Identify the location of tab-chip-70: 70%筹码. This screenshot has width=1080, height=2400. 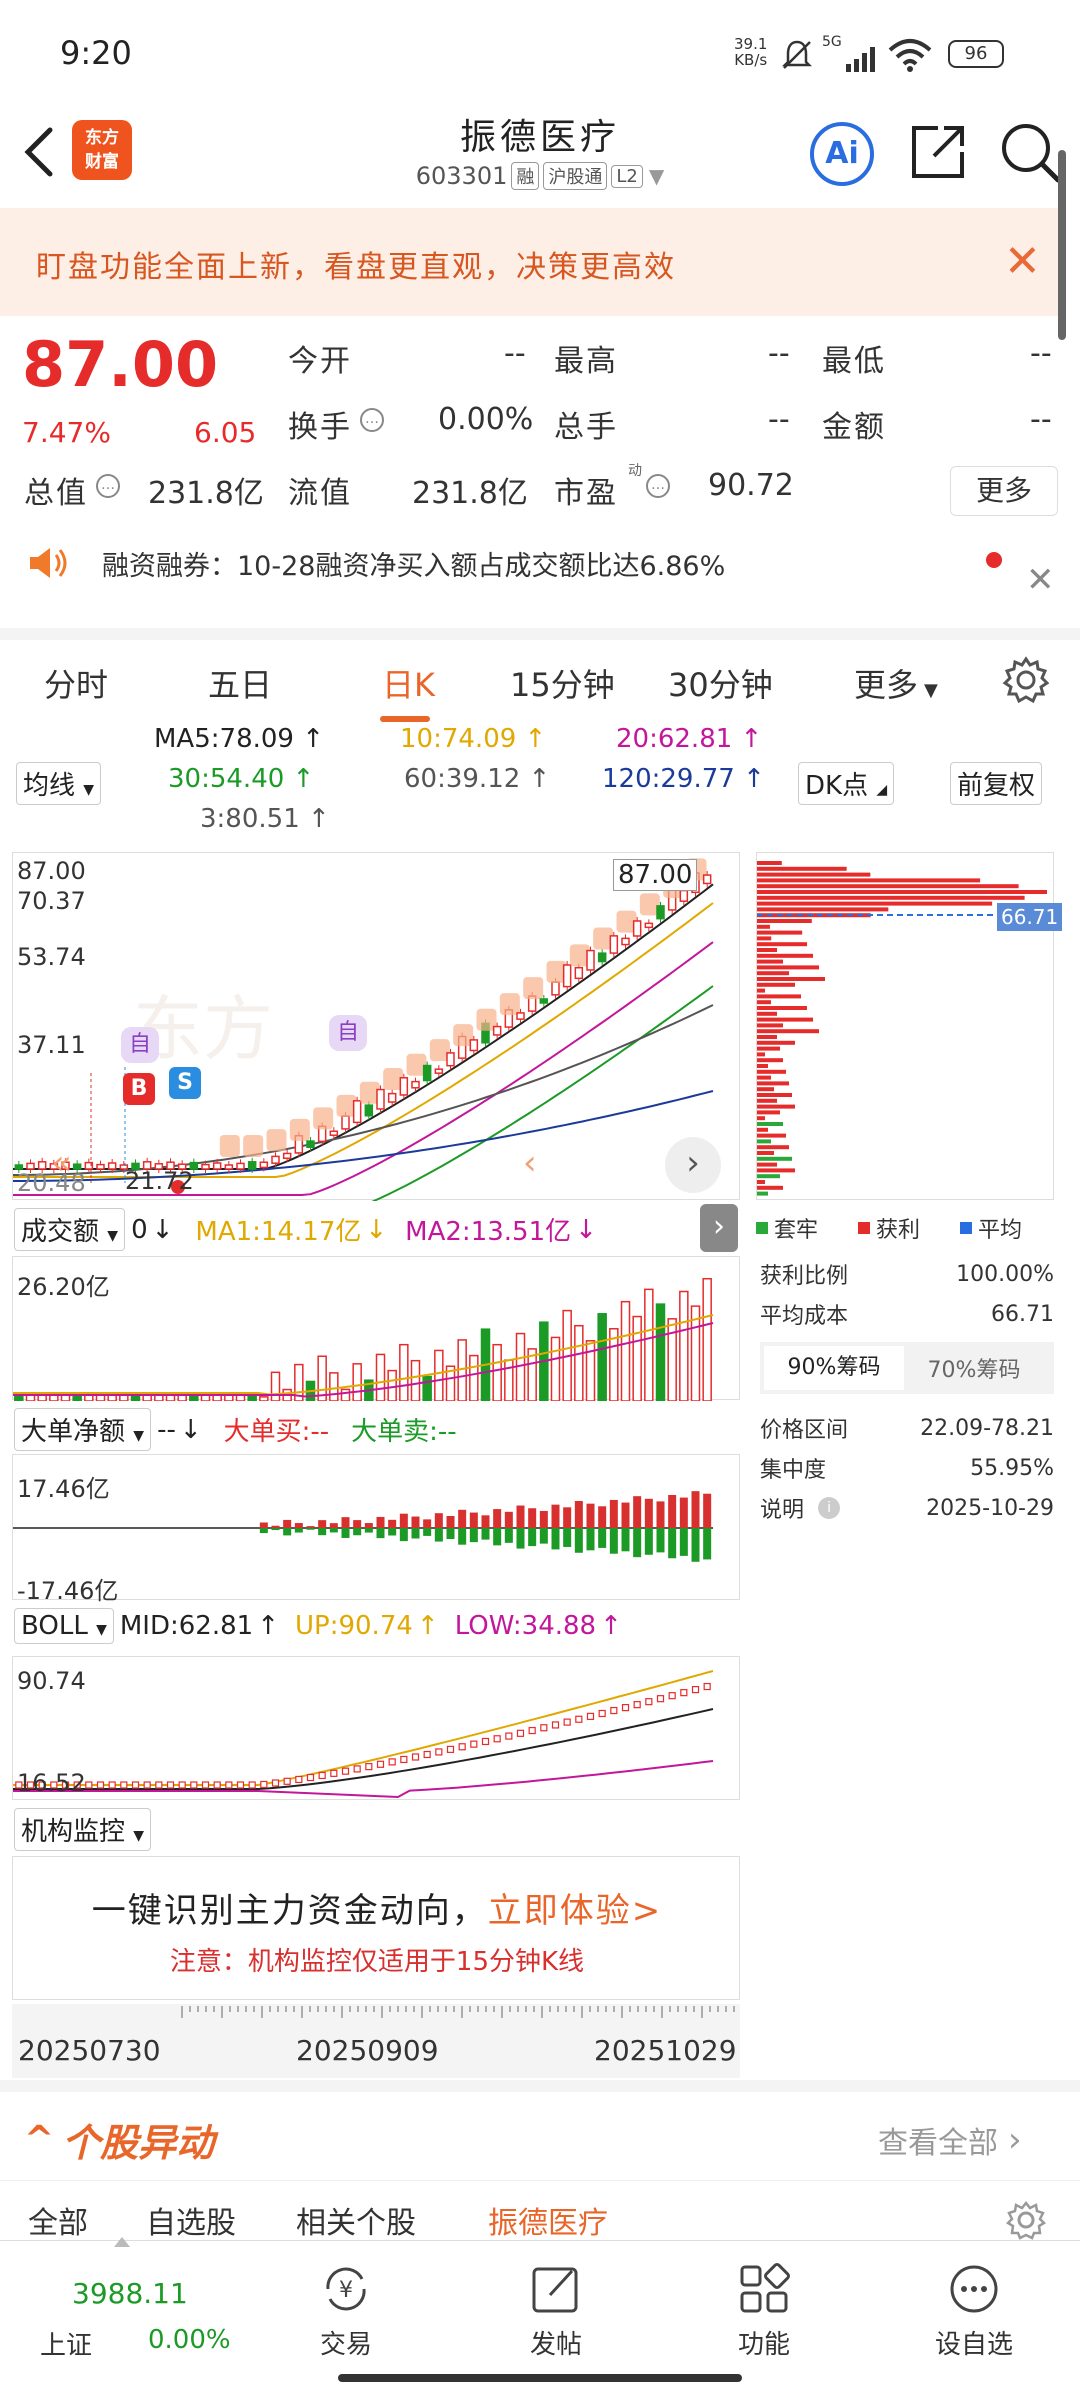
(974, 1368).